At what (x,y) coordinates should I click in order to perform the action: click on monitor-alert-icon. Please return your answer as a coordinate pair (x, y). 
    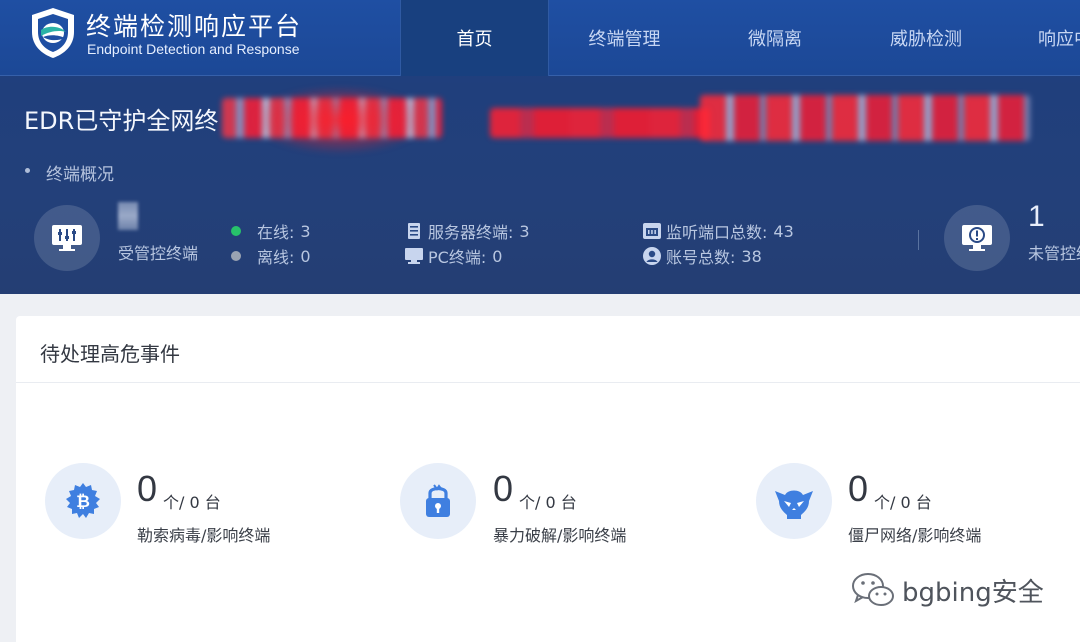
    Looking at the image, I should click on (977, 238).